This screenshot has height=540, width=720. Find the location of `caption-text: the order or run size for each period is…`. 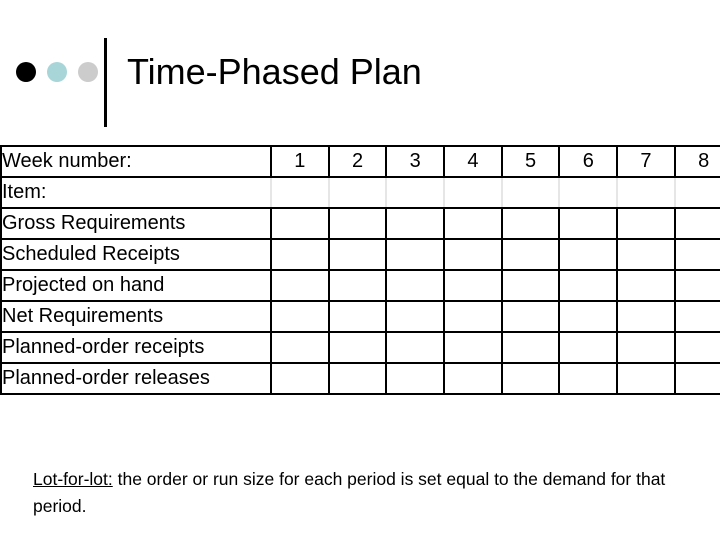

caption-text: the order or run size for each period is… is located at coordinates (349, 492).